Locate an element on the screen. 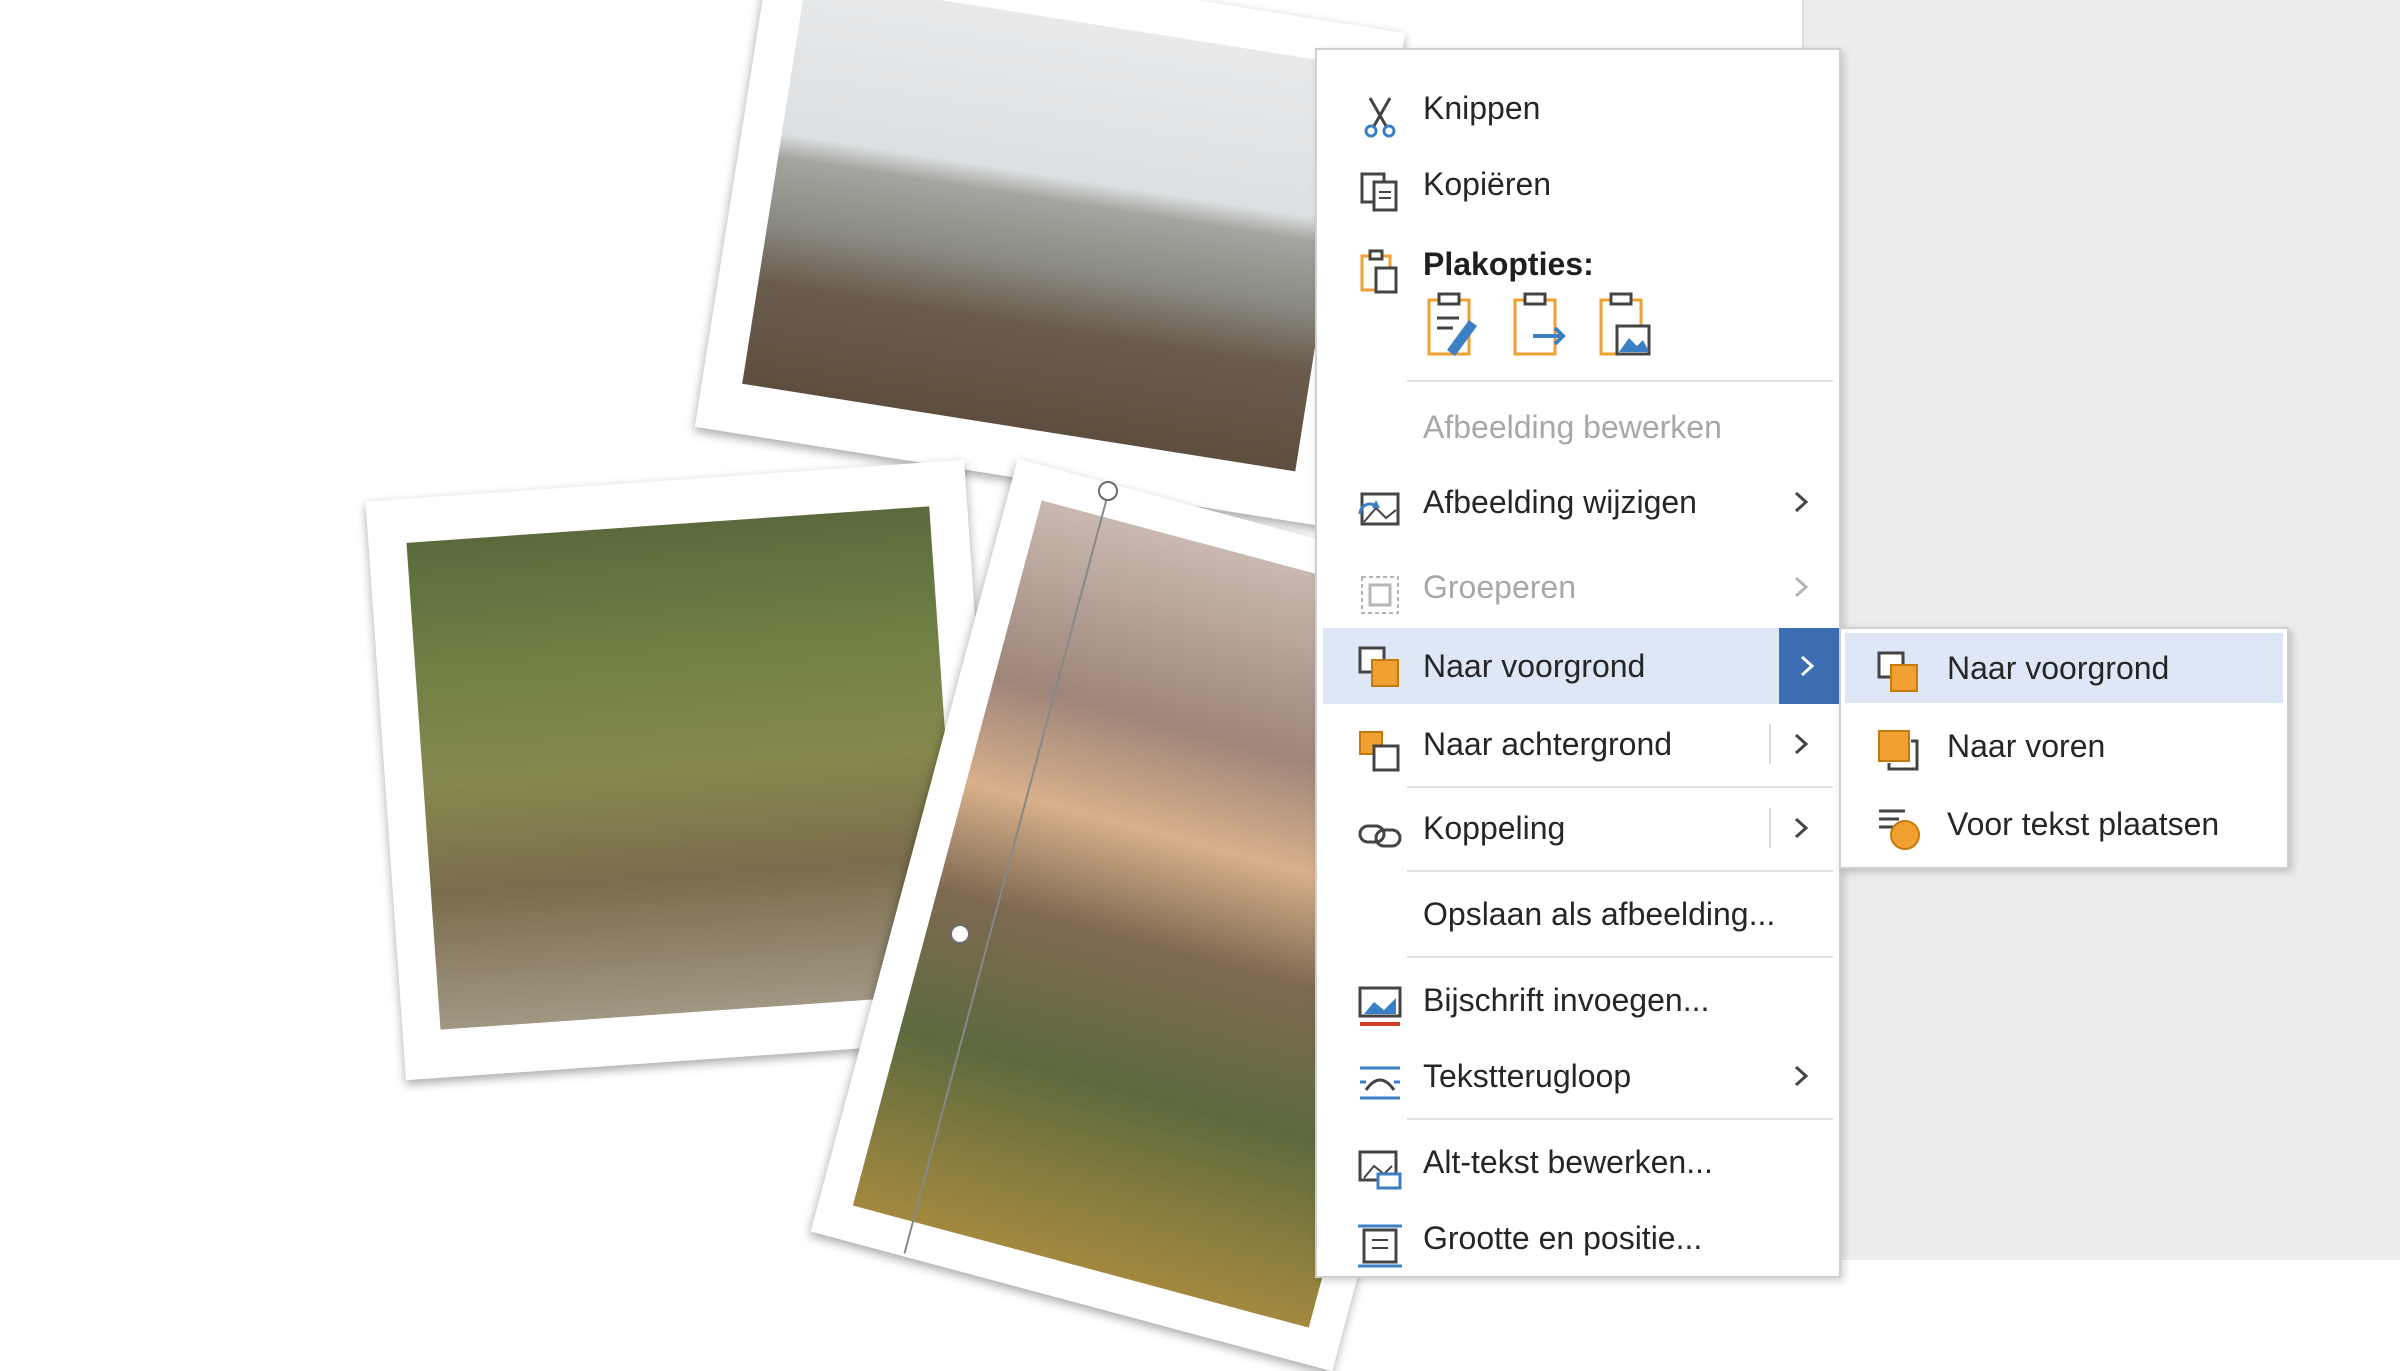 The width and height of the screenshot is (2400, 1371). menu-item-group: Groeperen is located at coordinates (1578, 587).